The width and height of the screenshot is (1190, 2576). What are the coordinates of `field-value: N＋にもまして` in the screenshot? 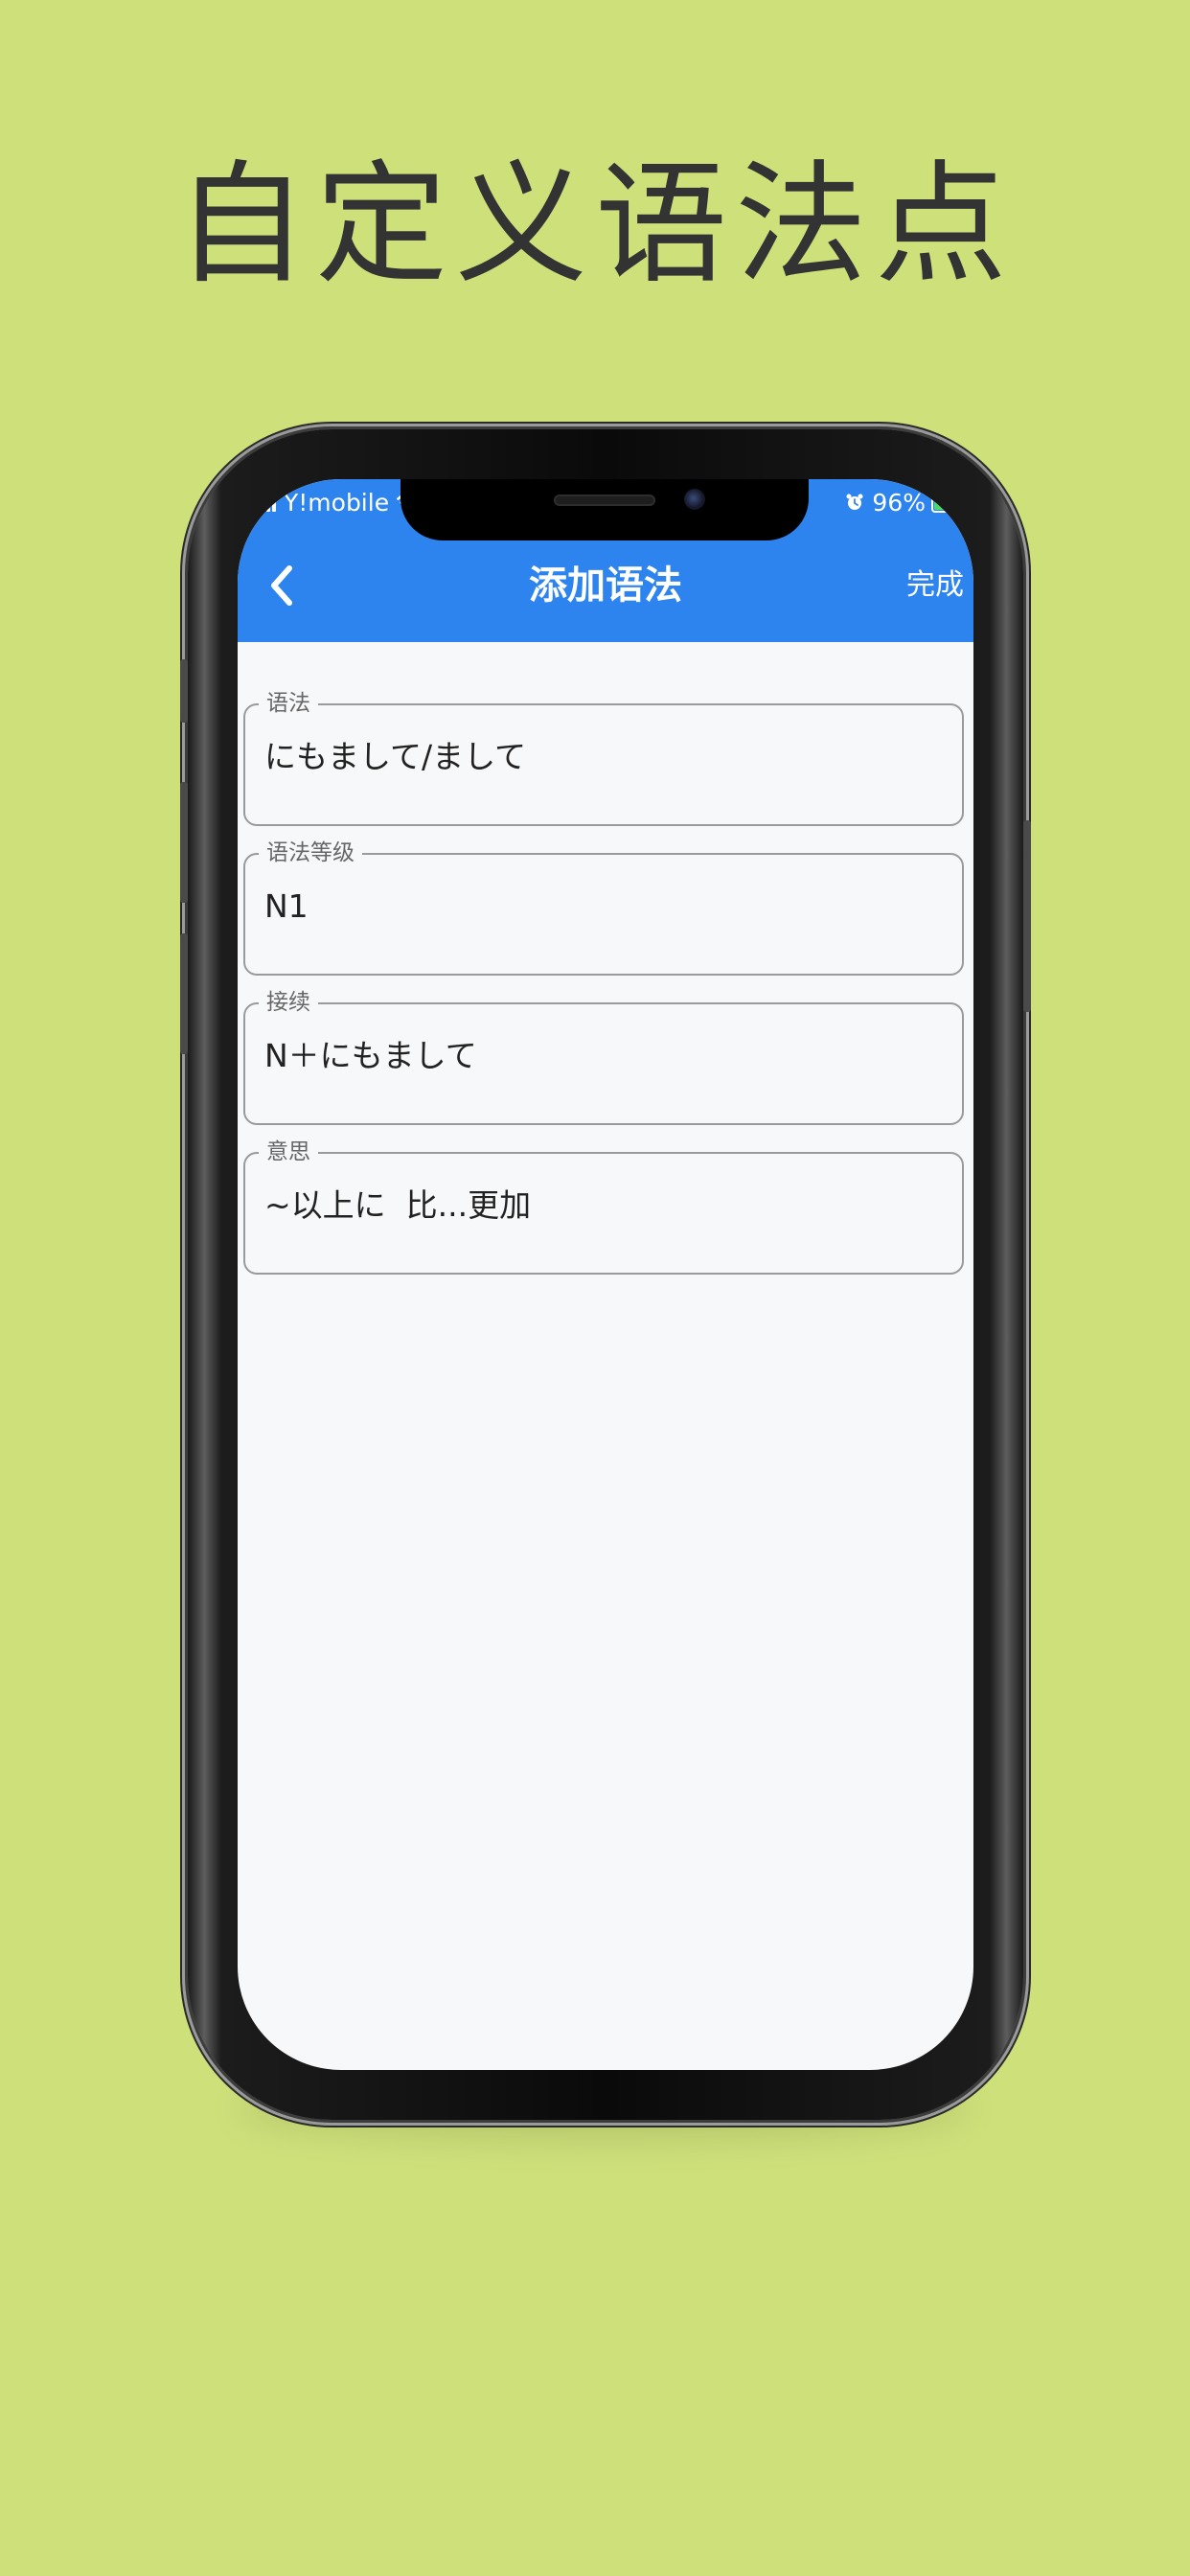 It's located at (371, 1055).